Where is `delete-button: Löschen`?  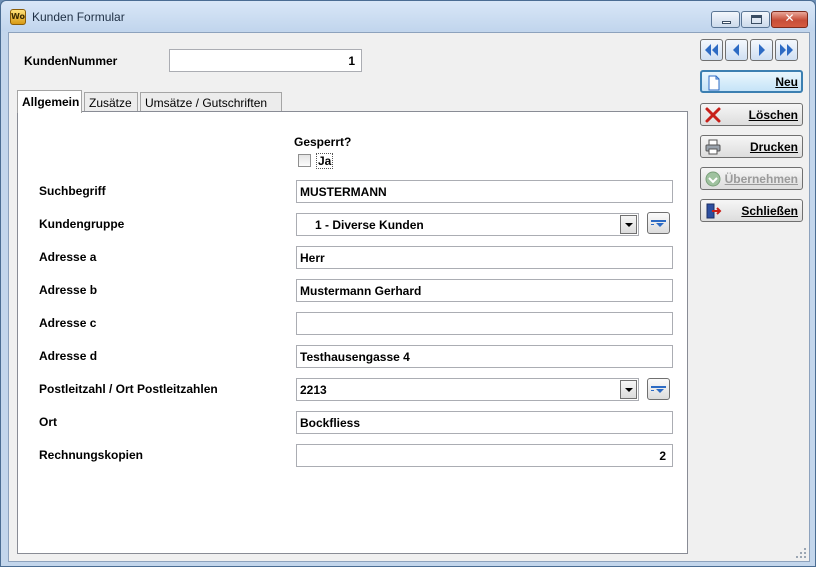 delete-button: Löschen is located at coordinates (751, 114).